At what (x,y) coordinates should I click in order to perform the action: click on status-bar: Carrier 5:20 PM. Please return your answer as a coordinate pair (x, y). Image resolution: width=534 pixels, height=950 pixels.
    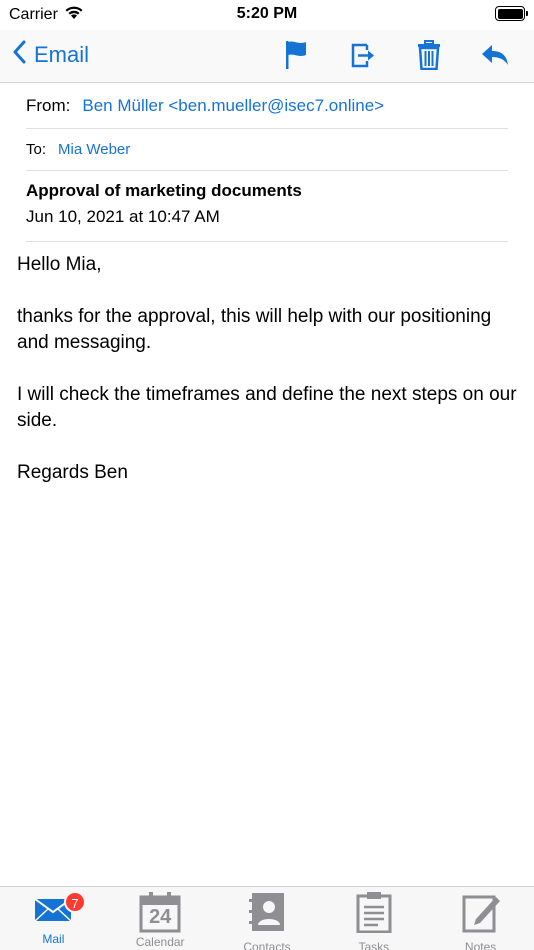
    Looking at the image, I should click on (267, 15).